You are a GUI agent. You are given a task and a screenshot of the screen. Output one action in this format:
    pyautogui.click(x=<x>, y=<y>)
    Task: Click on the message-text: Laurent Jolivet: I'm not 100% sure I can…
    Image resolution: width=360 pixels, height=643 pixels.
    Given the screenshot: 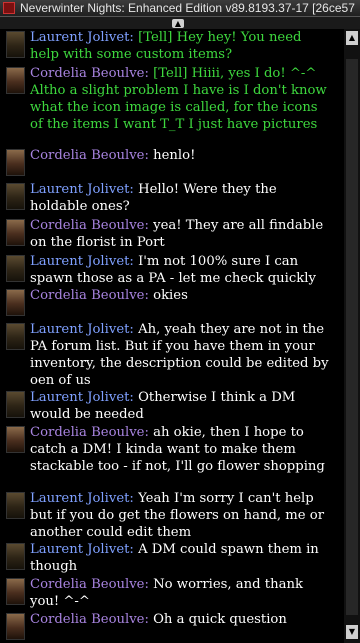 What is the action you would take?
    pyautogui.click(x=181, y=270)
    